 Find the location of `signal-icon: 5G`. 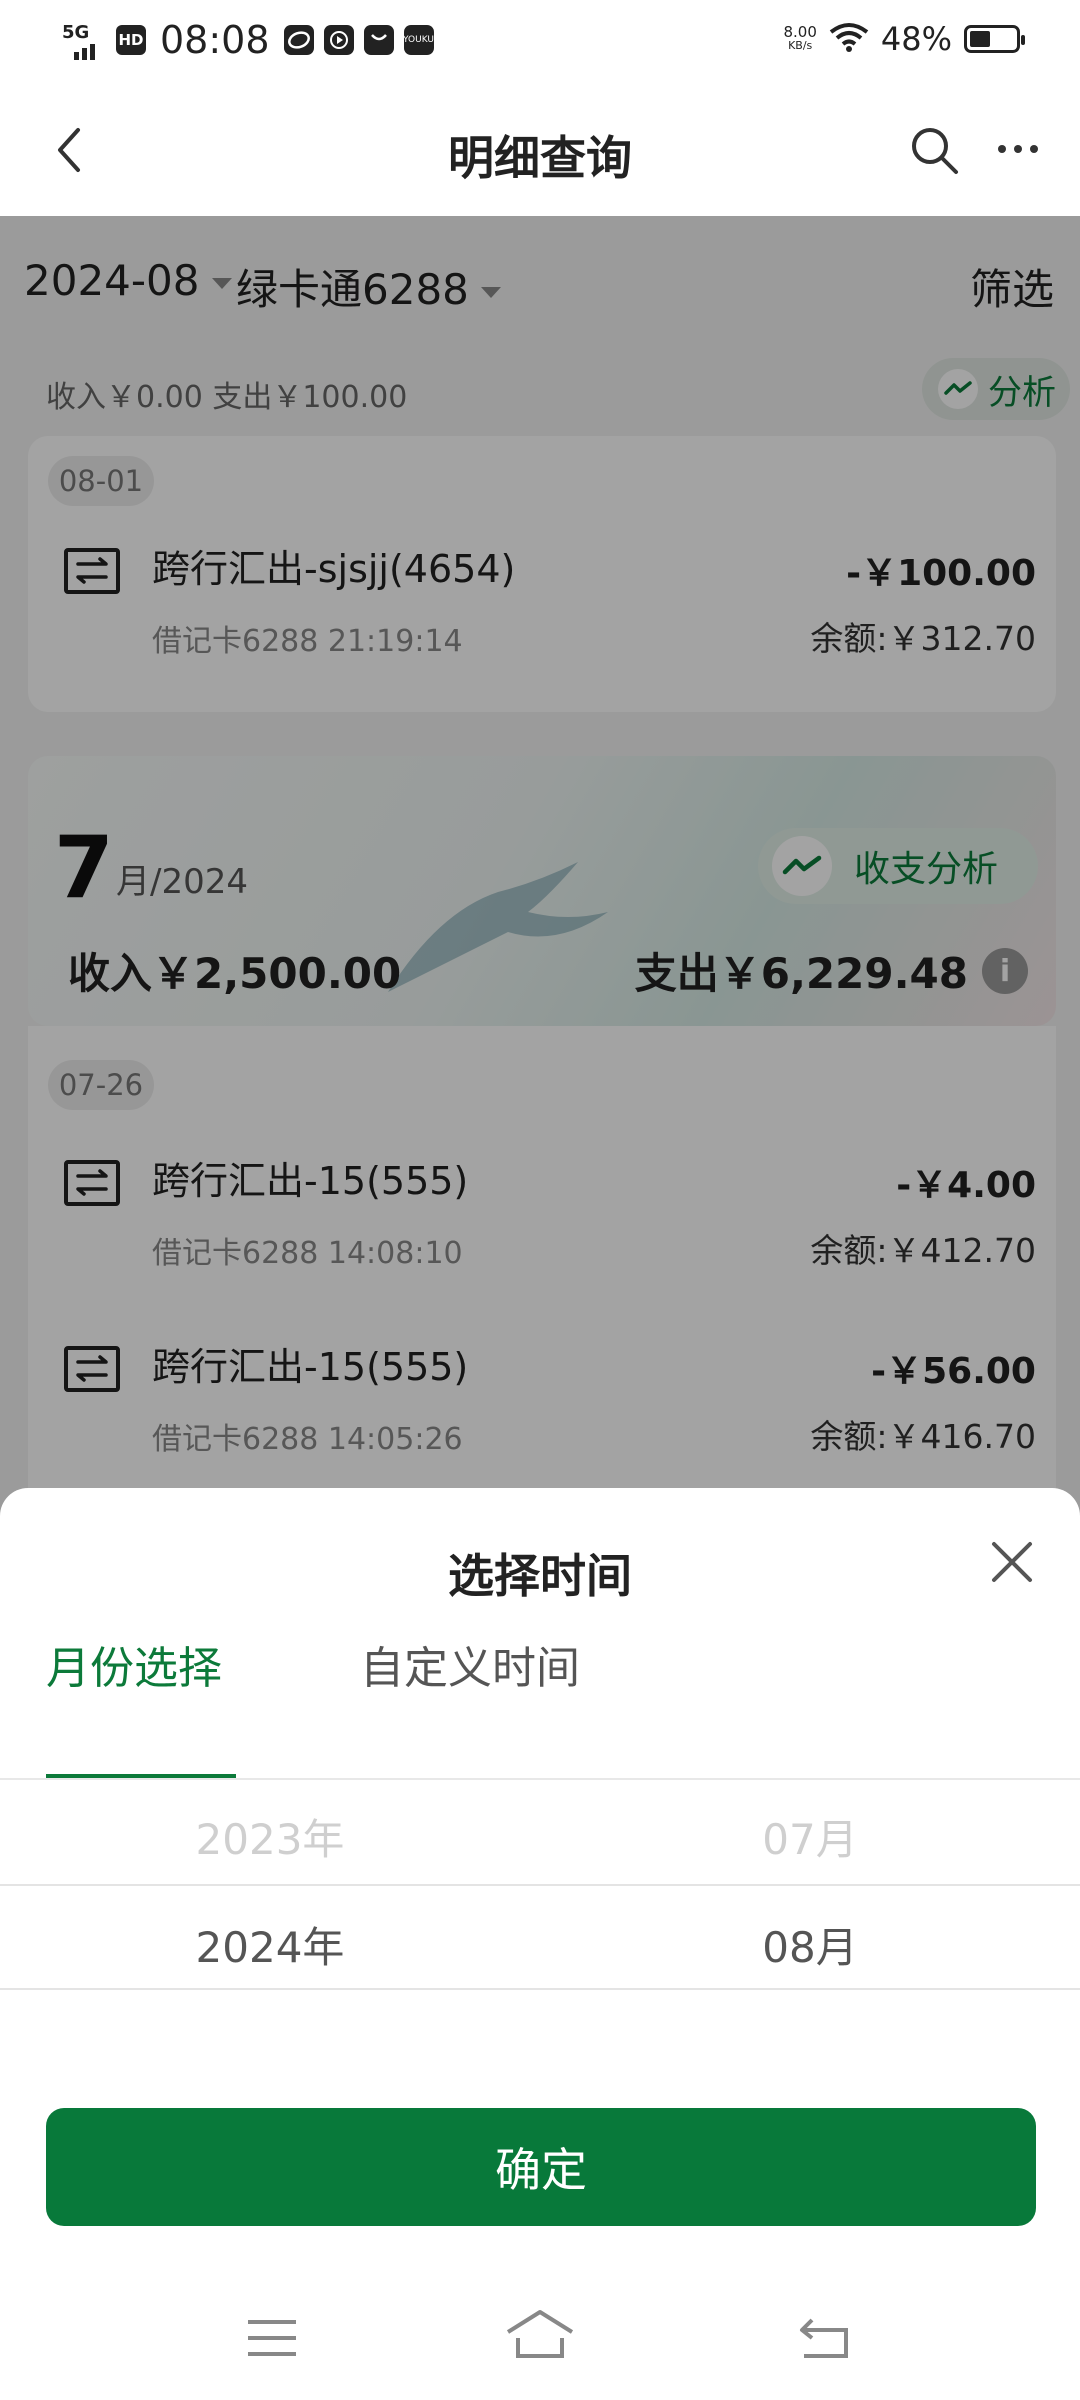

signal-icon: 5G is located at coordinates (83, 40).